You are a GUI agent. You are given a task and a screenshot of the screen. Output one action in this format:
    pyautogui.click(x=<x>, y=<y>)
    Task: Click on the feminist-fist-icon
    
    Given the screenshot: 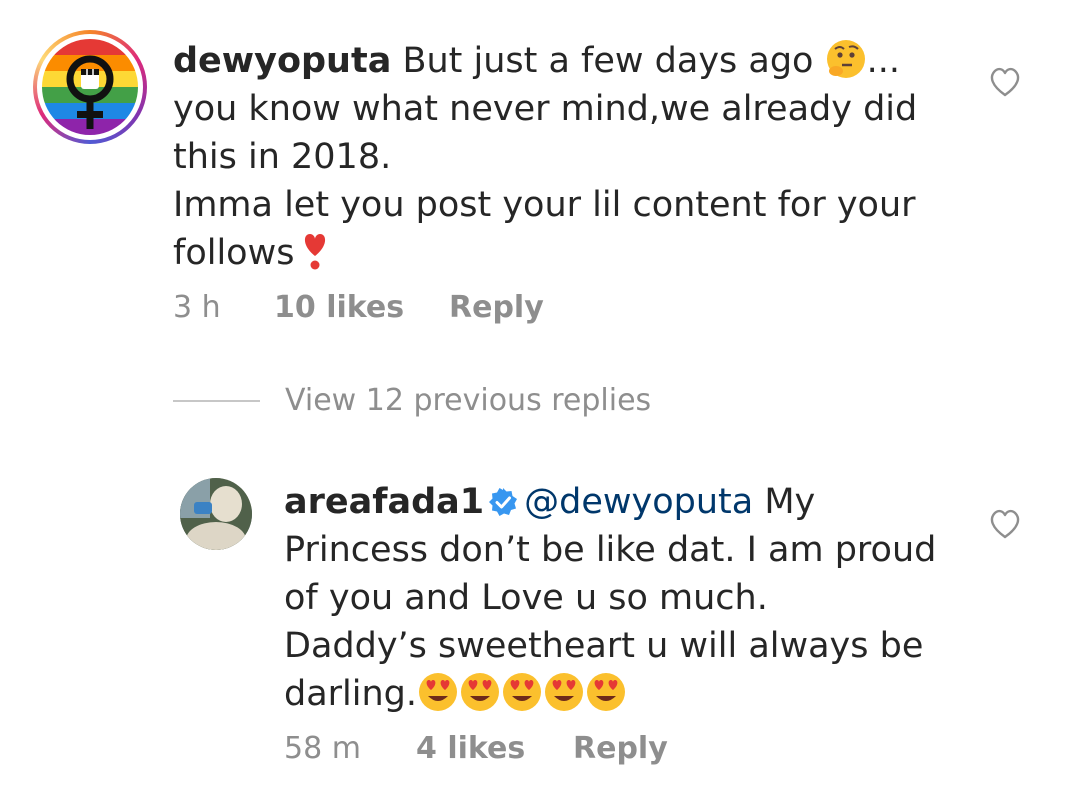 What is the action you would take?
    pyautogui.click(x=90, y=92)
    